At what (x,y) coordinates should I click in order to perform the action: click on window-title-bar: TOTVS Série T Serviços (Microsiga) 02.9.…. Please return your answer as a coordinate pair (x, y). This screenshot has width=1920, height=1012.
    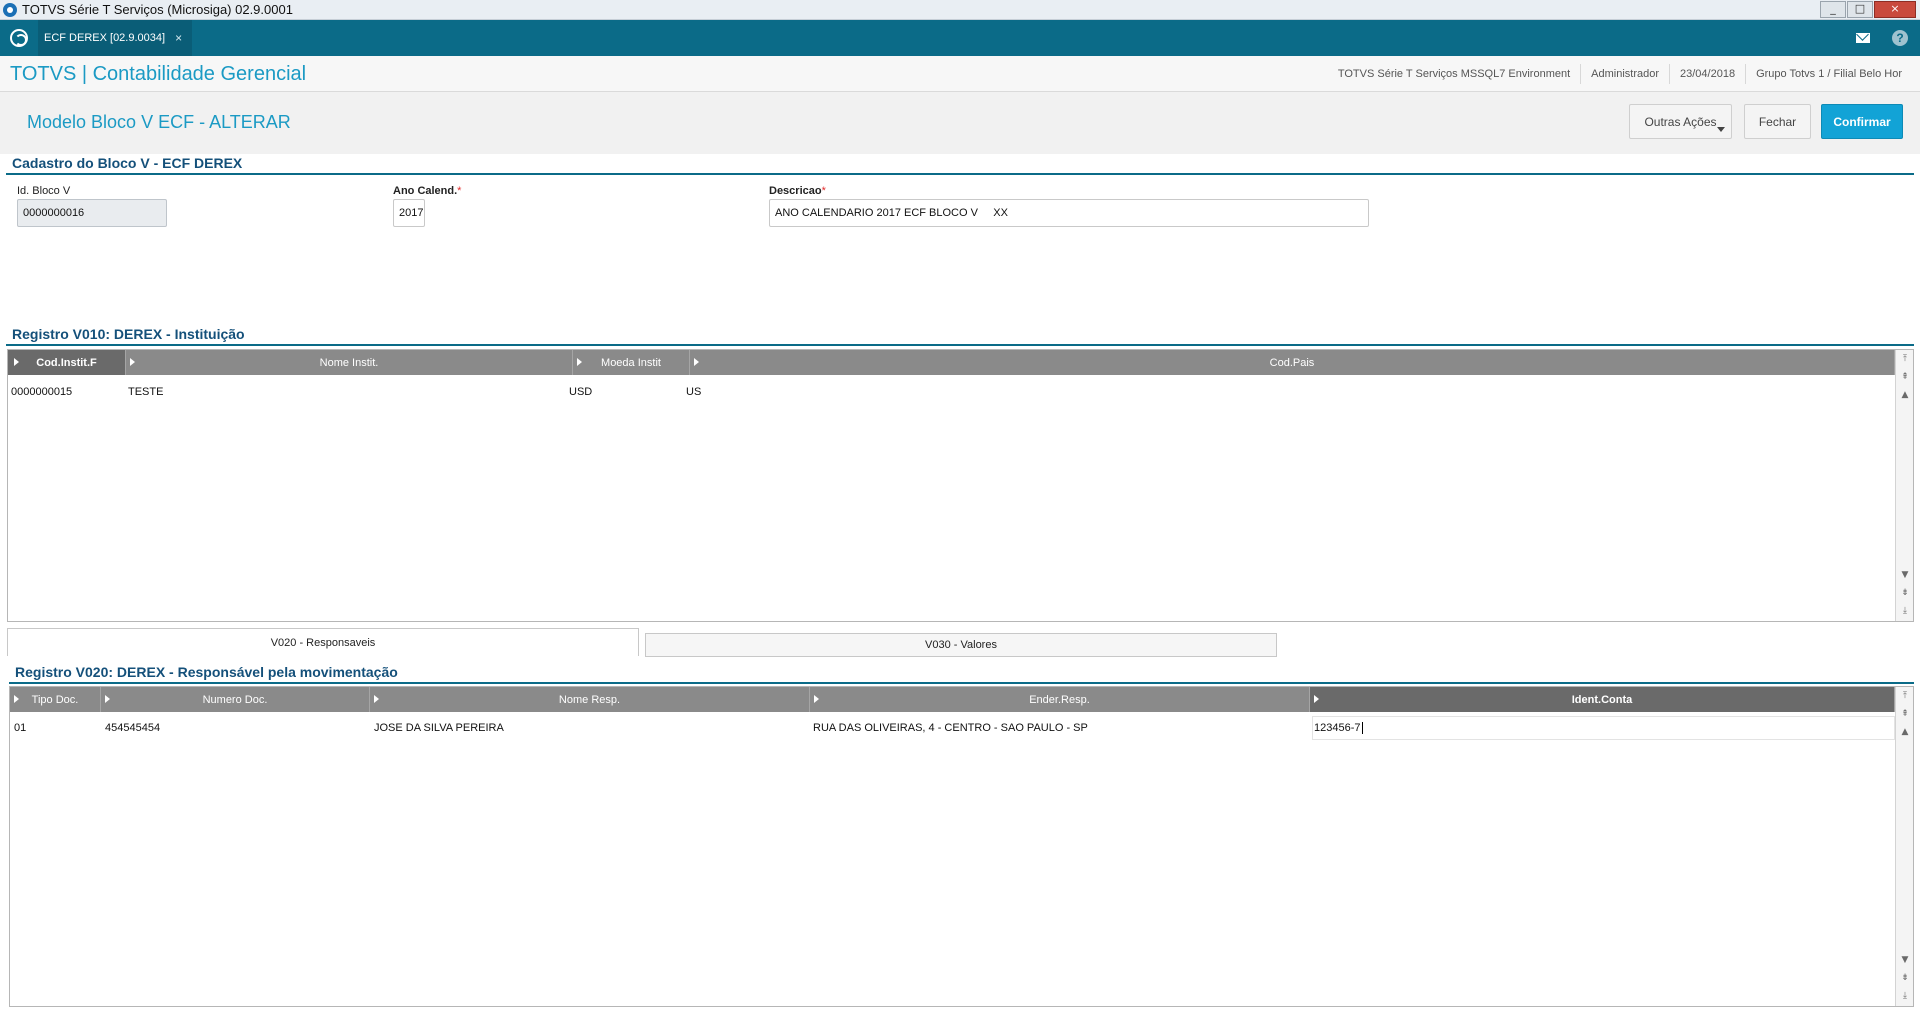
    Looking at the image, I should click on (960, 10).